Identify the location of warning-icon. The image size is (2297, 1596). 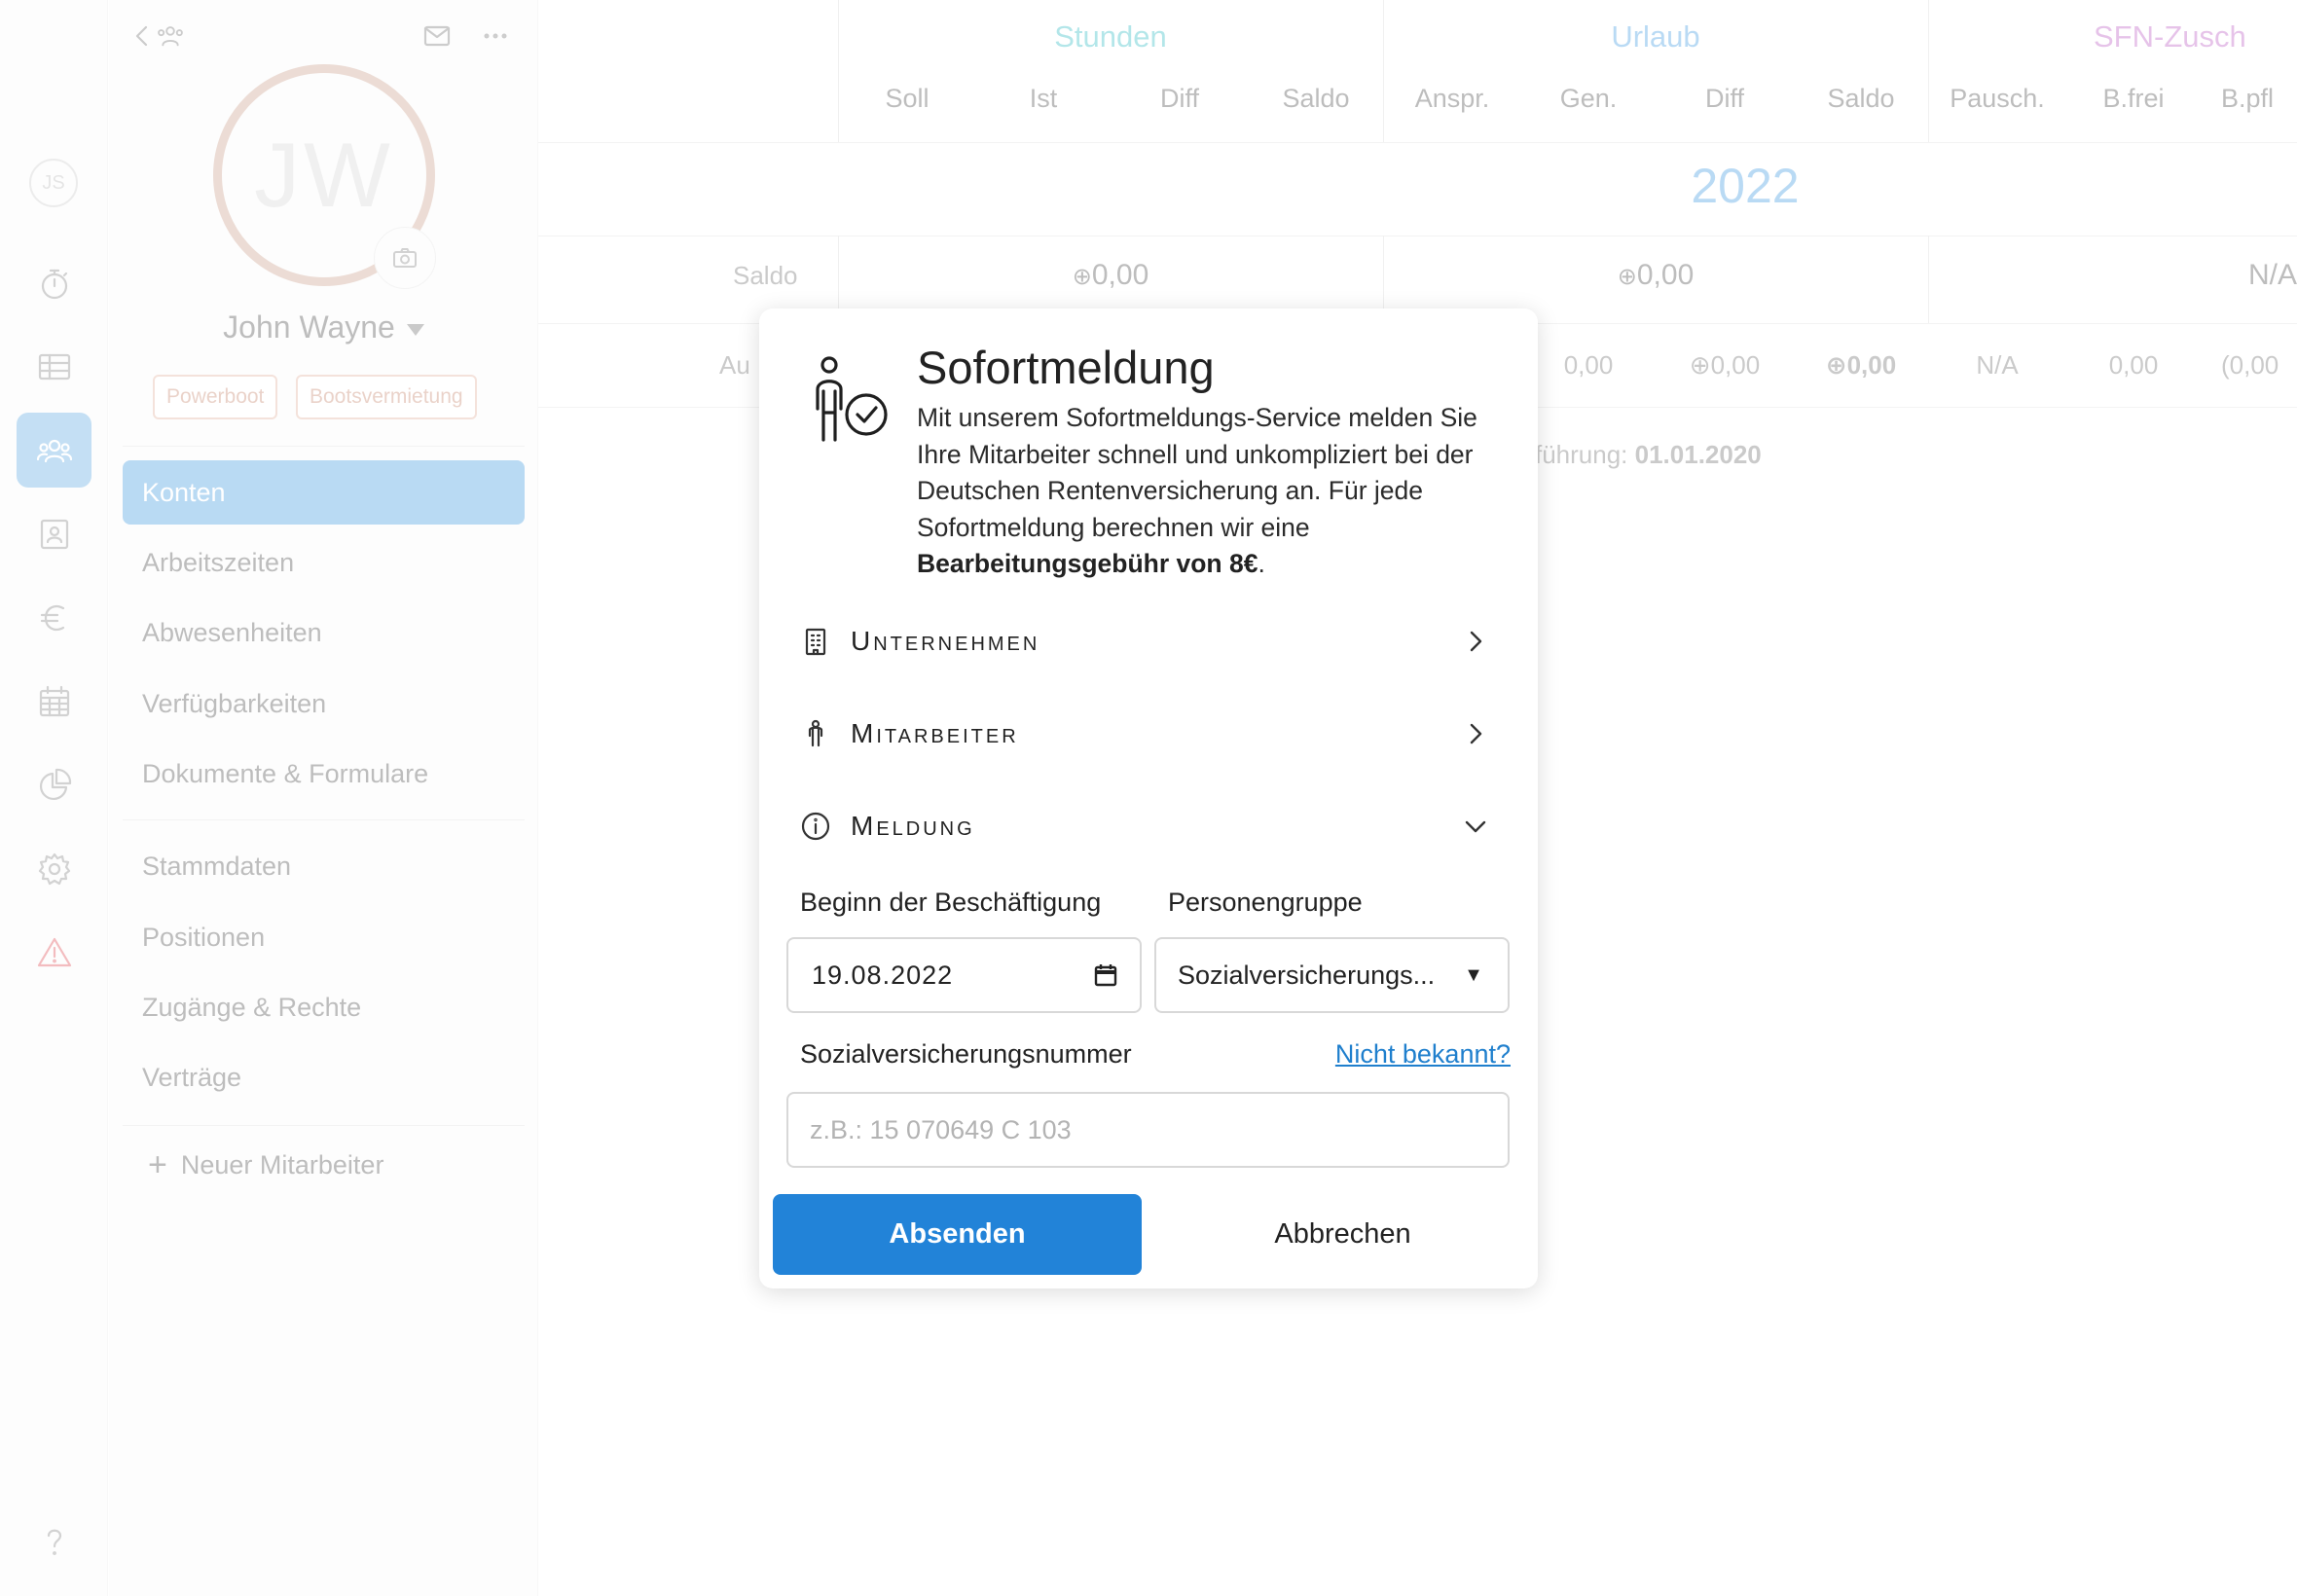
(54, 953).